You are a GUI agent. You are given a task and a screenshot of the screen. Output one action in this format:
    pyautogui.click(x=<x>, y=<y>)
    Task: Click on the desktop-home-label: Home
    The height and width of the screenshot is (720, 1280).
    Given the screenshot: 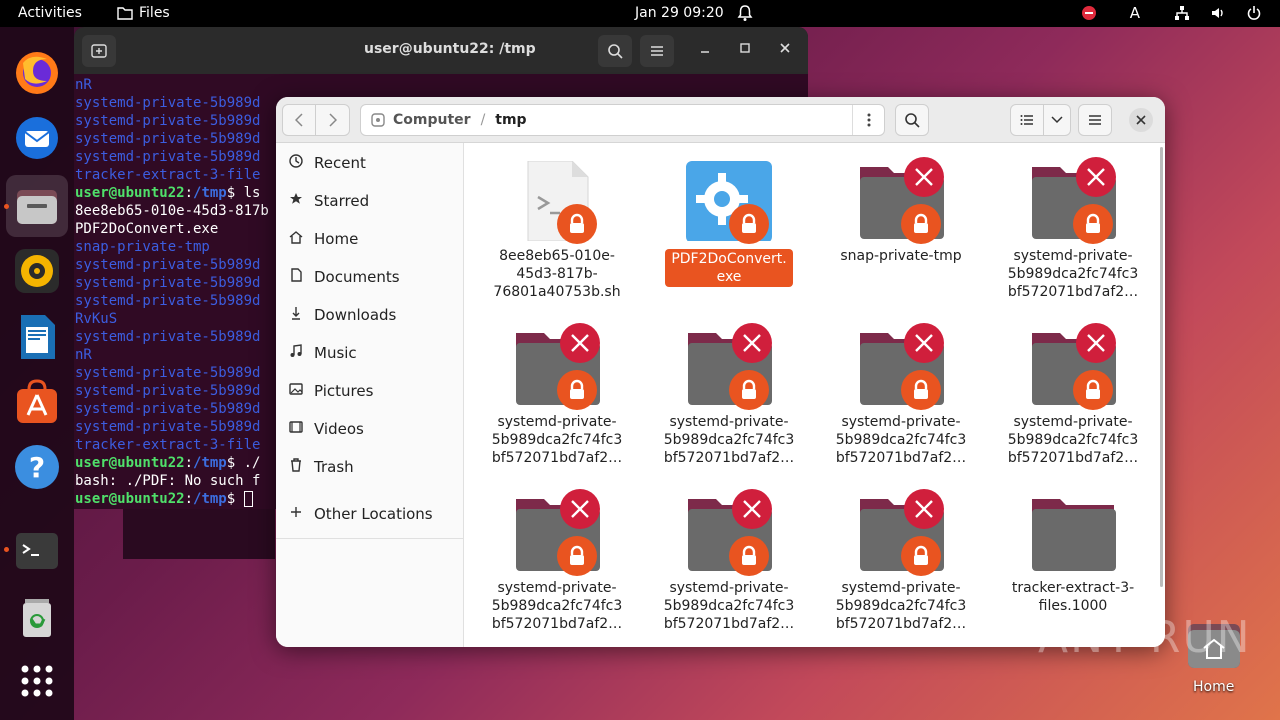 What is the action you would take?
    pyautogui.click(x=1213, y=687)
    